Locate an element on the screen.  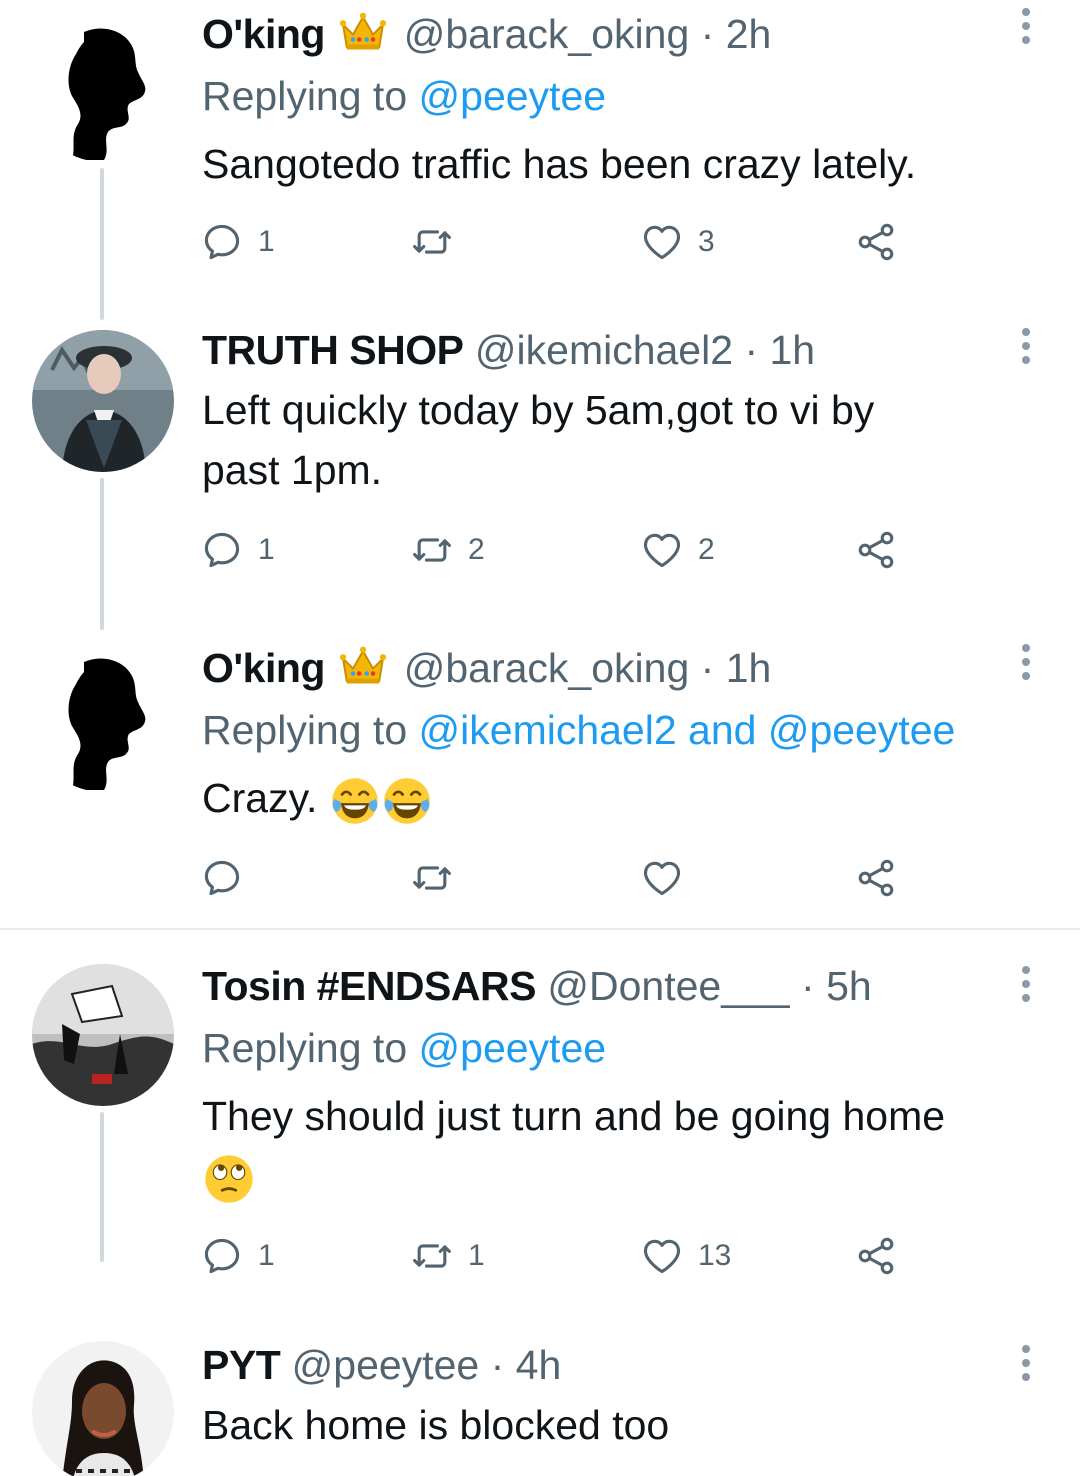
like-count: 2 is located at coordinates (706, 549).